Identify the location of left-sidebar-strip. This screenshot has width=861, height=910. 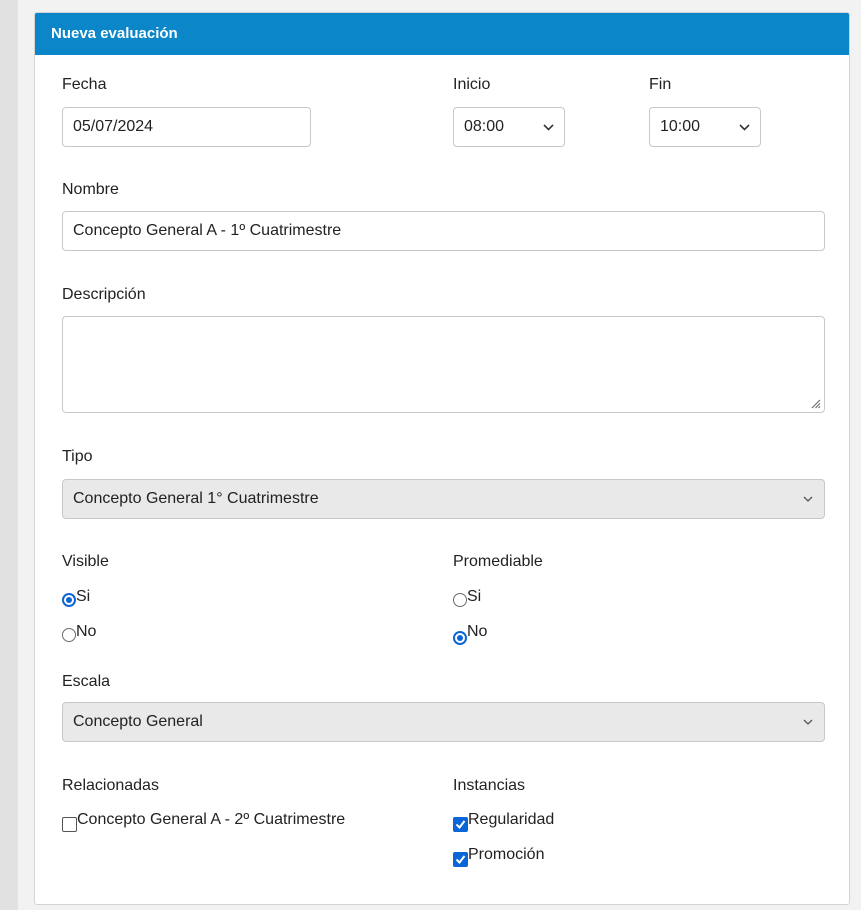
(9, 455).